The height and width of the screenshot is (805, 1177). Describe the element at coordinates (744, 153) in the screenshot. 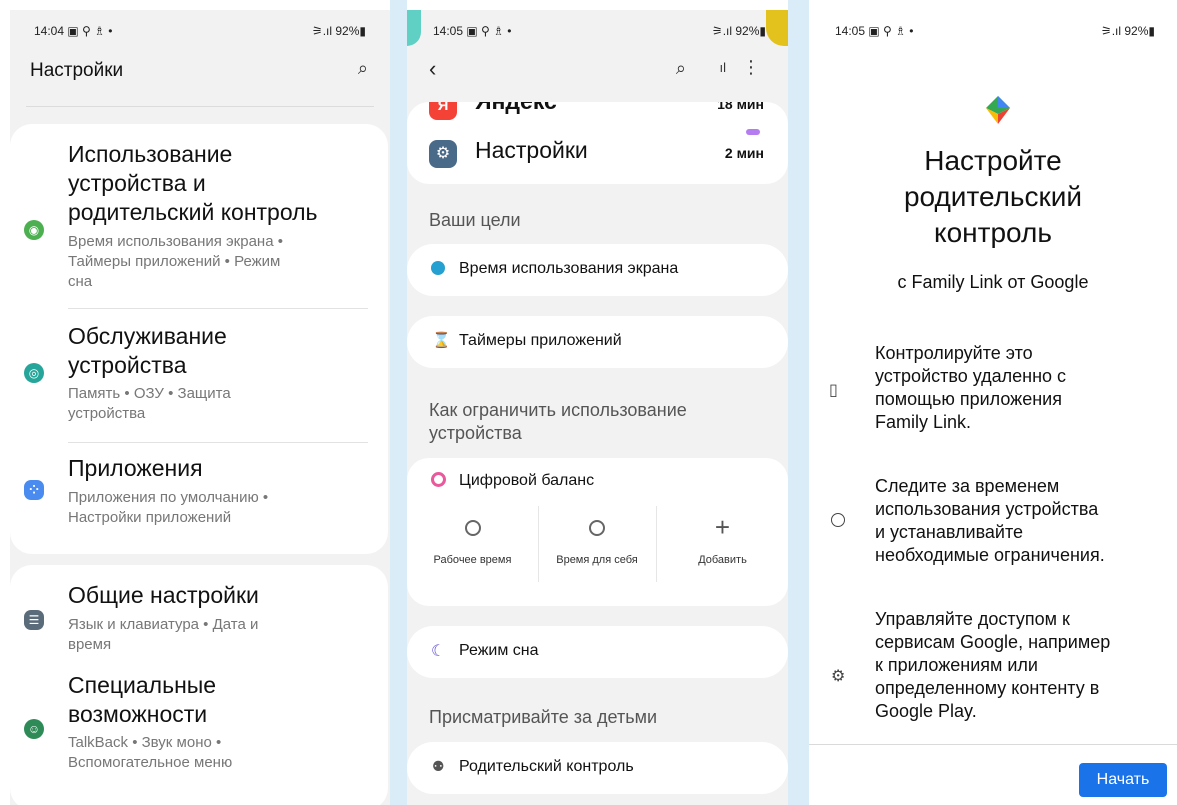

I see `app-time: 2 мин` at that location.